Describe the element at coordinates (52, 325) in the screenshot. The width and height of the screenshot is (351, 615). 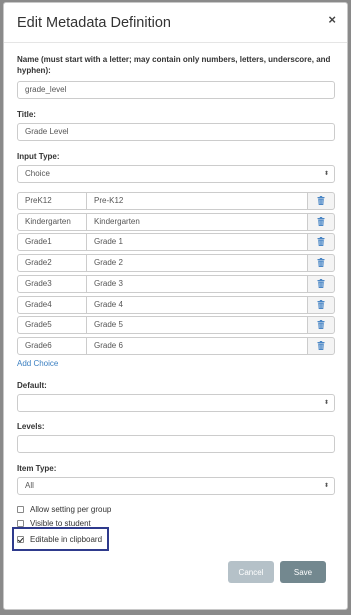
I see `choice-key-input: Grade5` at that location.